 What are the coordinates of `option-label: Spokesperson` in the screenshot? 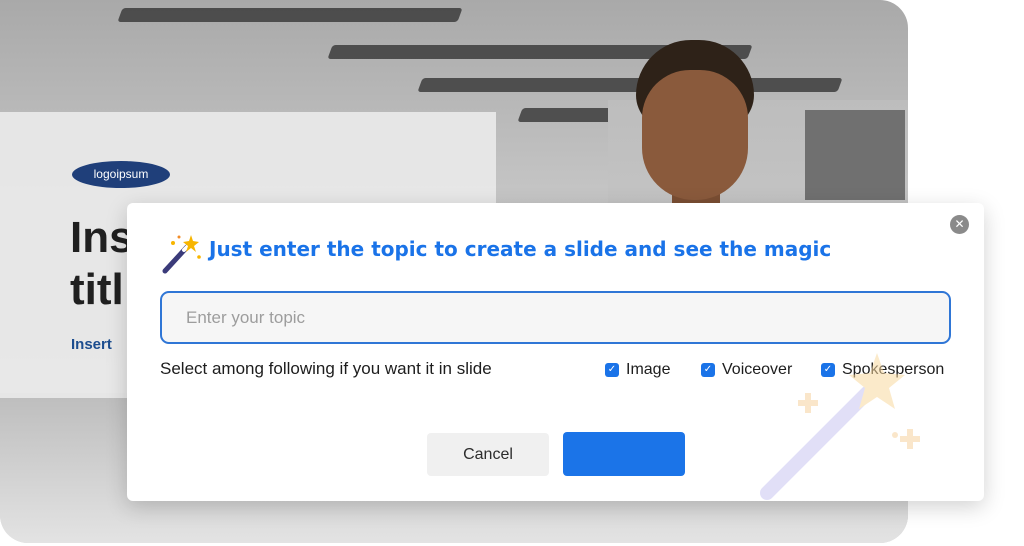 It's located at (893, 369).